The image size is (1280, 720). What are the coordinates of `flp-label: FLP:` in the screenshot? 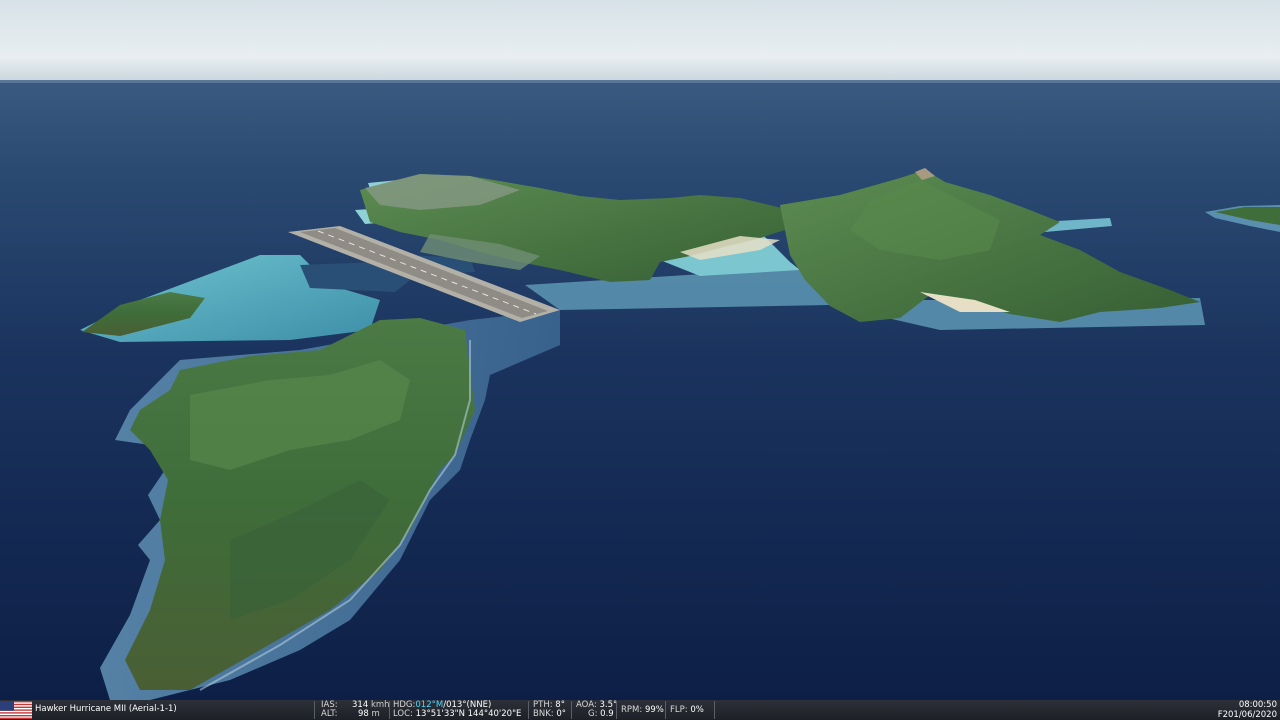 It's located at (679, 710).